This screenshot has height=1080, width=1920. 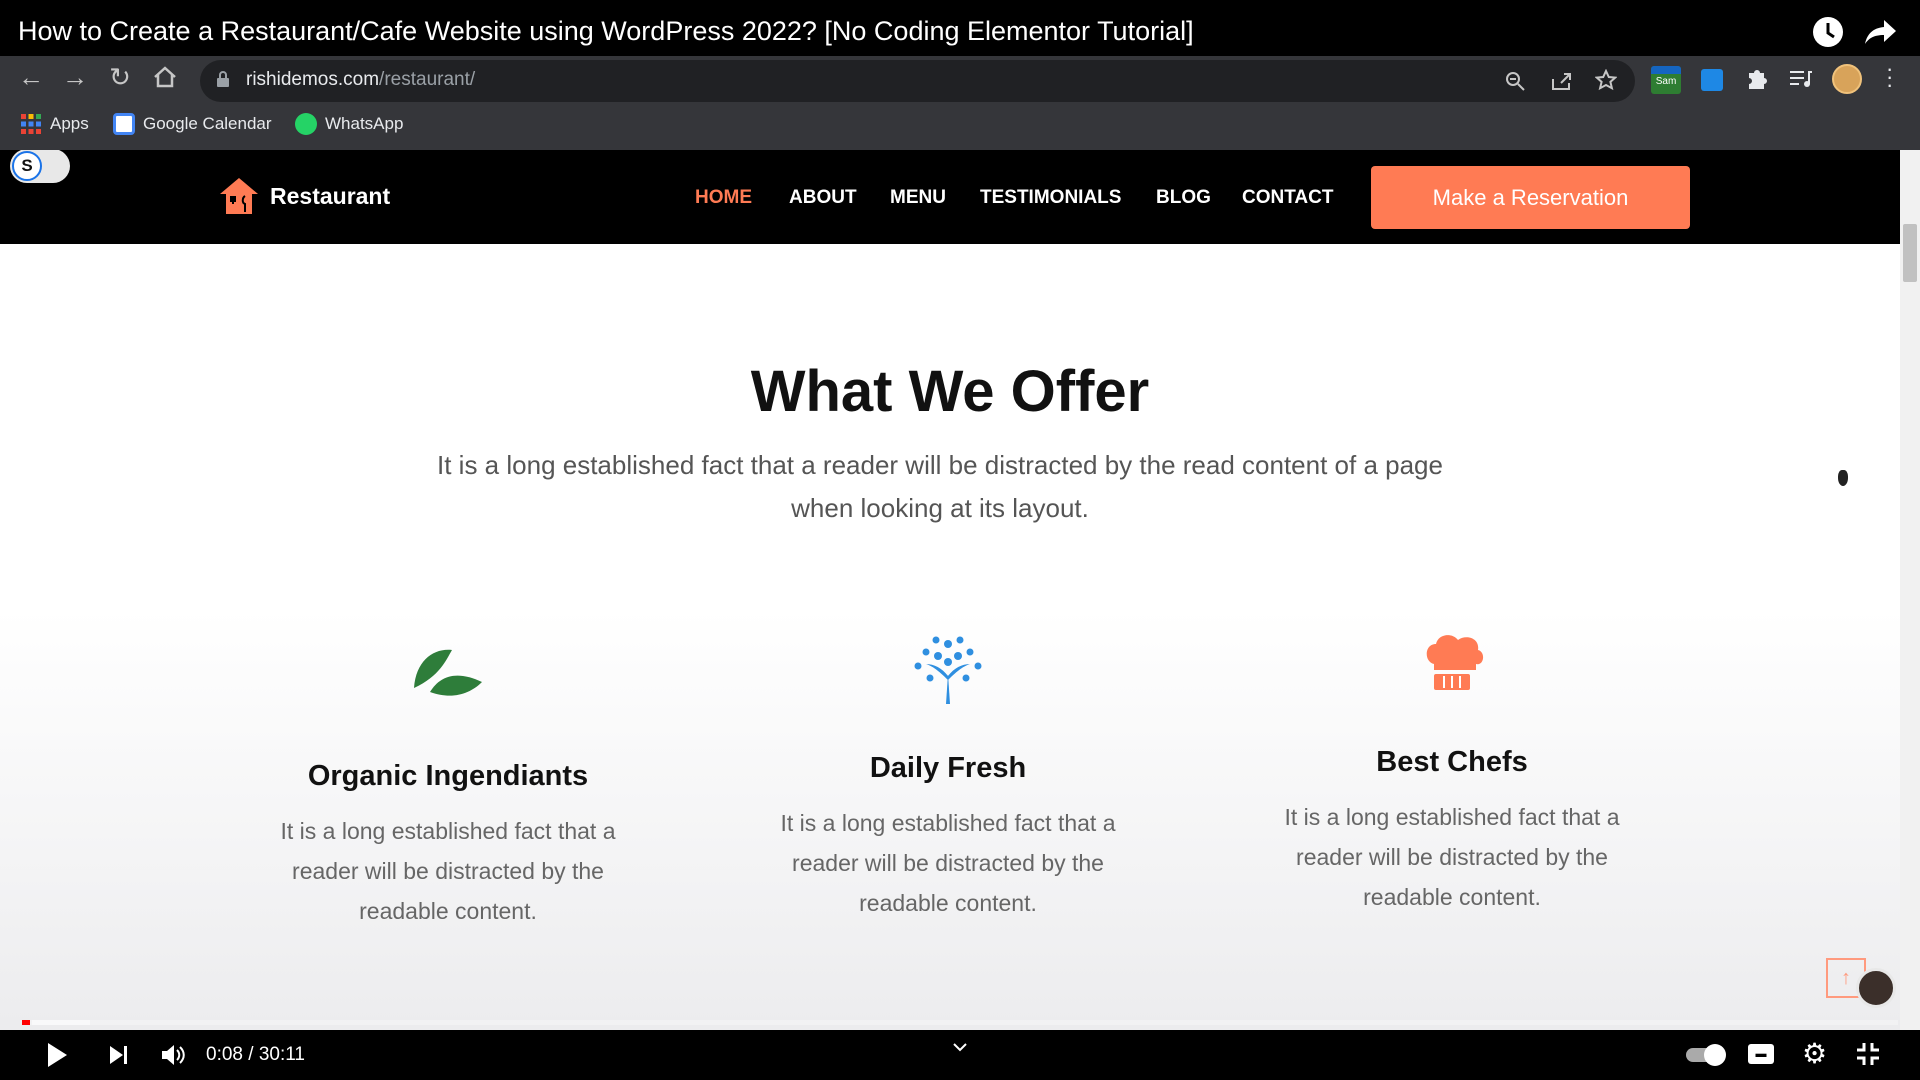 What do you see at coordinates (31, 124) in the screenshot?
I see `apps-grid-icon` at bounding box center [31, 124].